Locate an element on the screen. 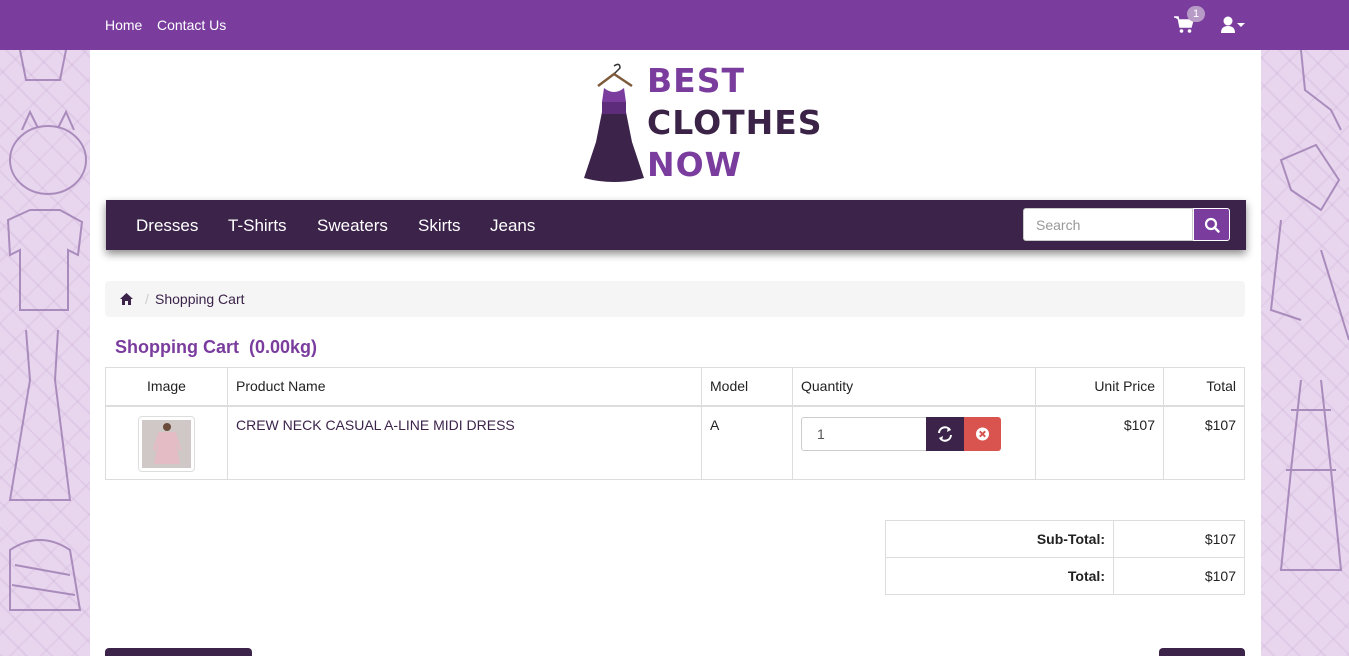 The image size is (1349, 656). update-quantity-button is located at coordinates (945, 433).